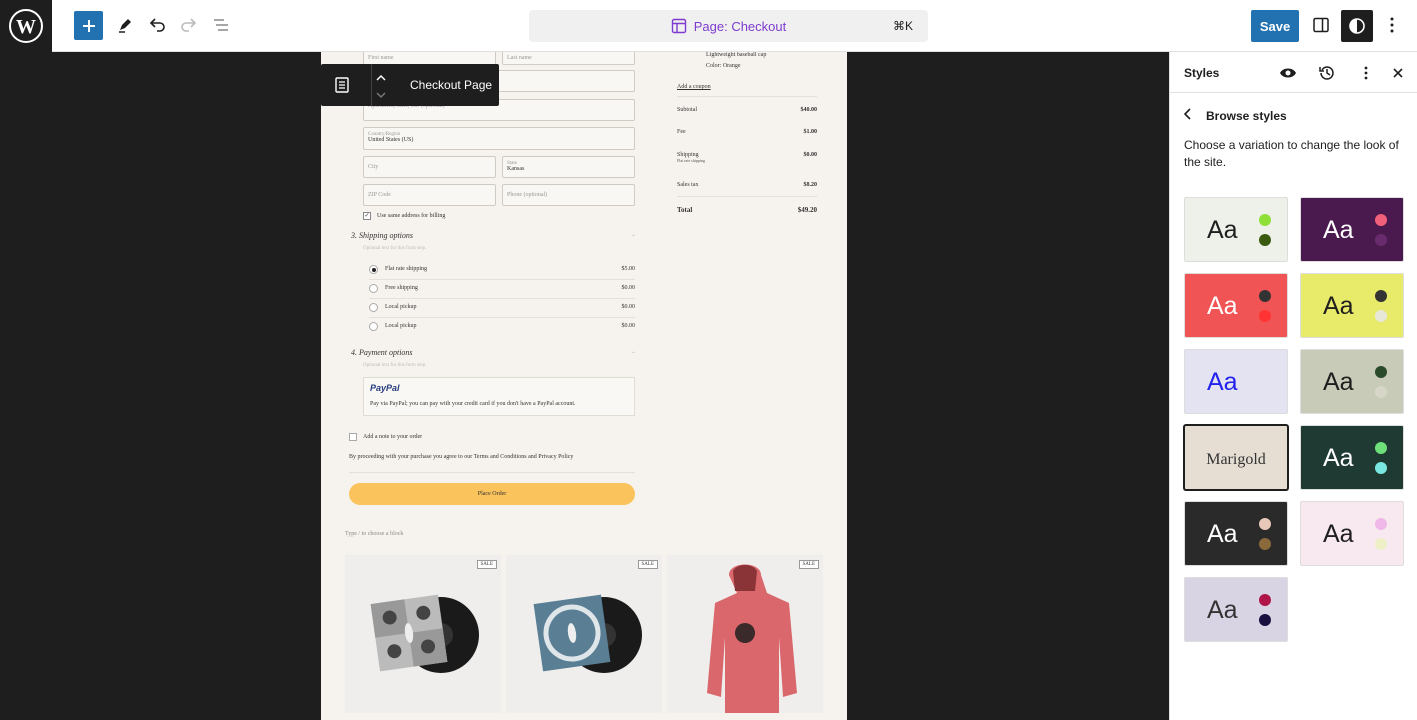  I want to click on move-up-icon, so click(381, 79).